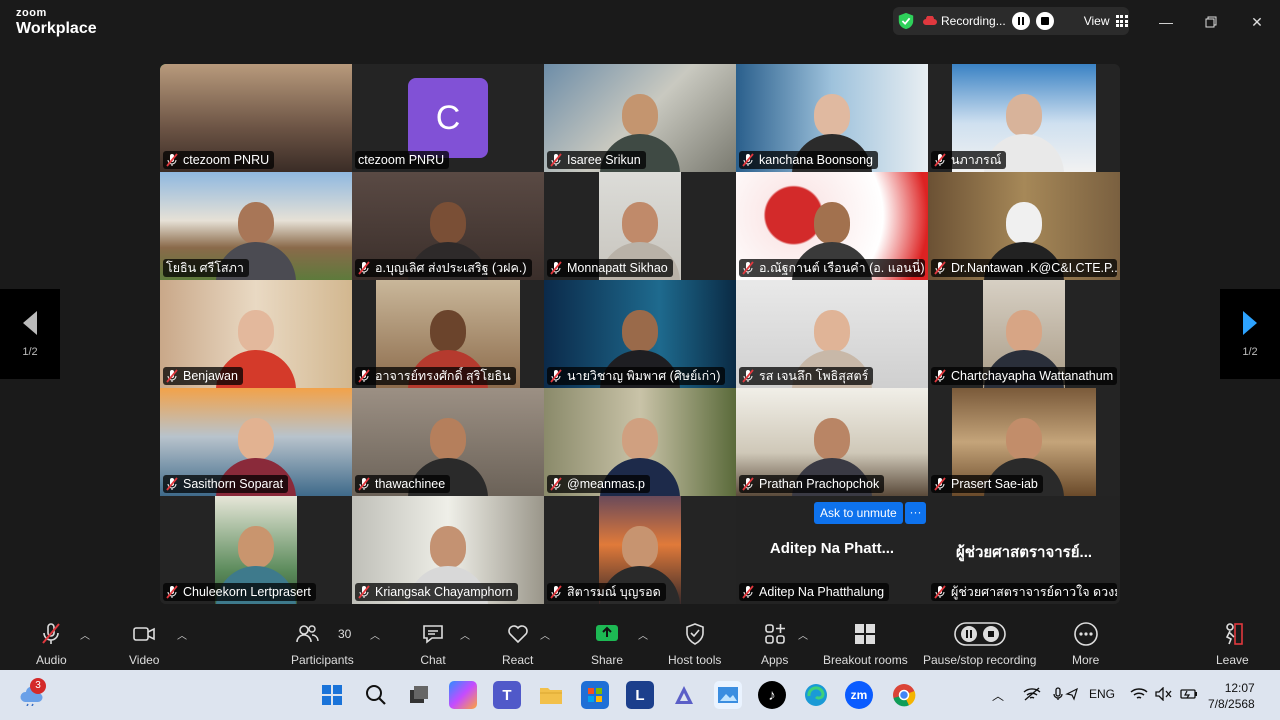 The height and width of the screenshot is (720, 1280). What do you see at coordinates (322, 660) in the screenshot?
I see `participants-label: Participants` at bounding box center [322, 660].